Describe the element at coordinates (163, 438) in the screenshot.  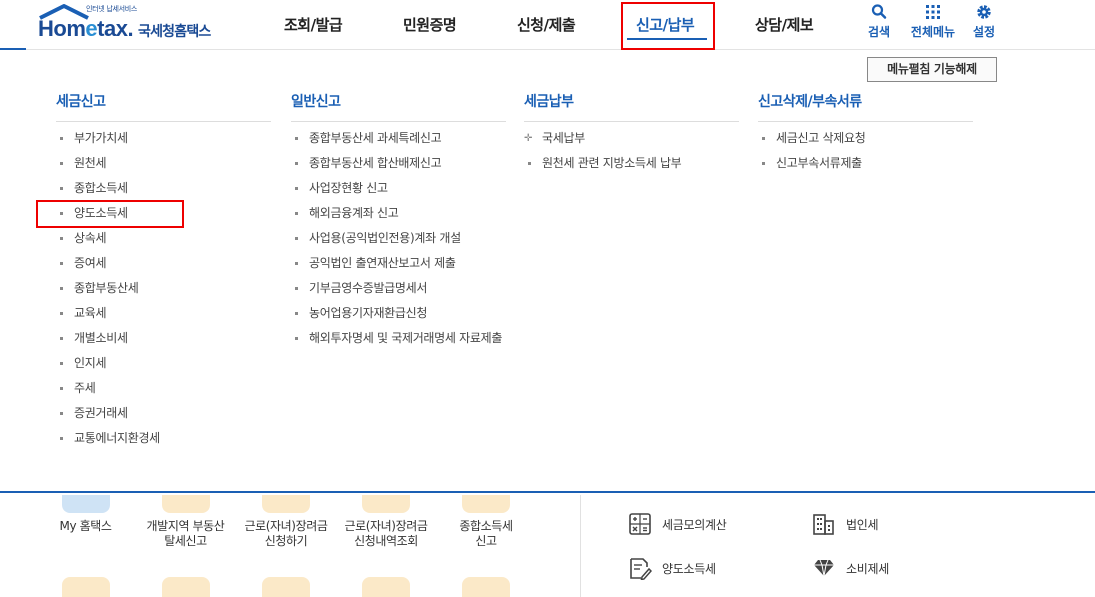
I see `menu-item-transport-energy-tax: 교통에너지환경세` at that location.